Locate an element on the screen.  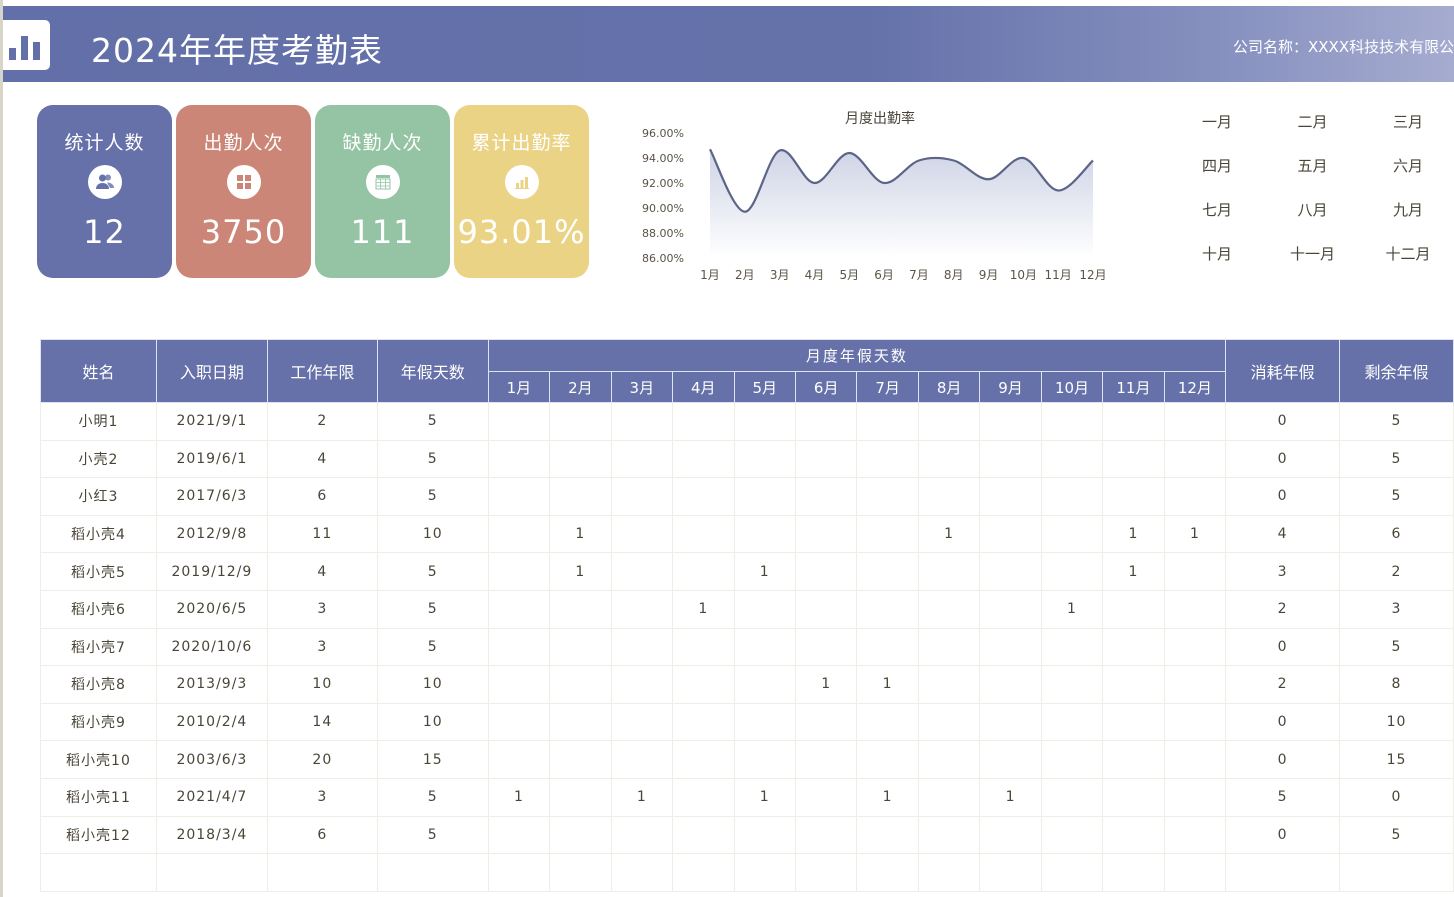
cell-name: 稻小壳11 is located at coordinates (98, 797).